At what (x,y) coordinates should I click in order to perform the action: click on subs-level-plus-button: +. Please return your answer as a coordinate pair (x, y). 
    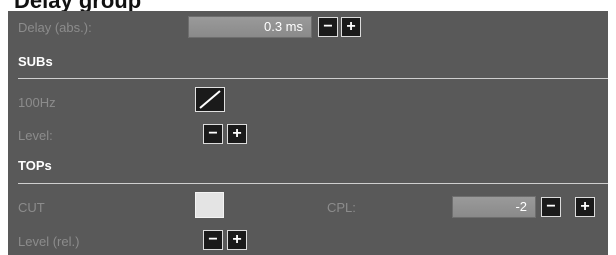
    Looking at the image, I should click on (237, 134).